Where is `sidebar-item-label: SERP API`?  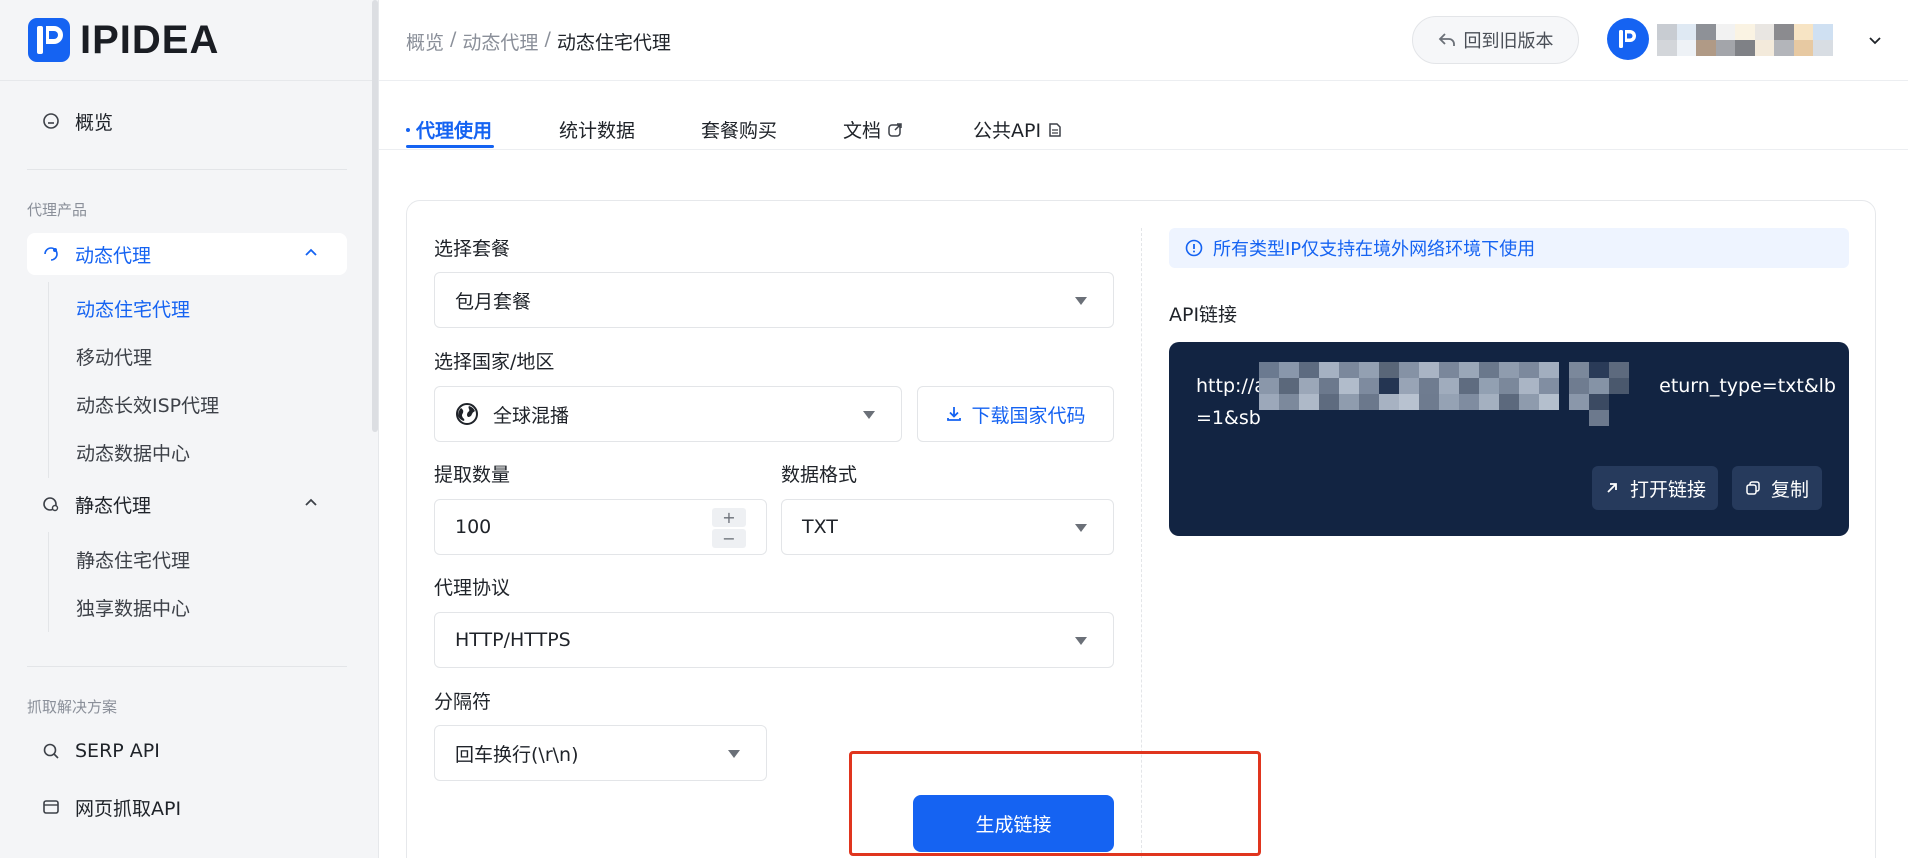
sidebar-item-label: SERP API is located at coordinates (117, 751).